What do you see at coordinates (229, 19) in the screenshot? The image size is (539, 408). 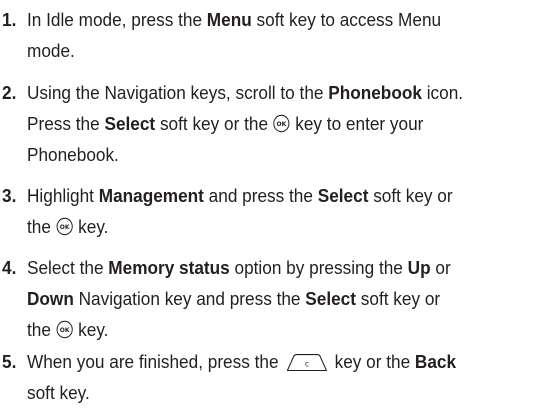 I see `menu-key-label: Menu` at bounding box center [229, 19].